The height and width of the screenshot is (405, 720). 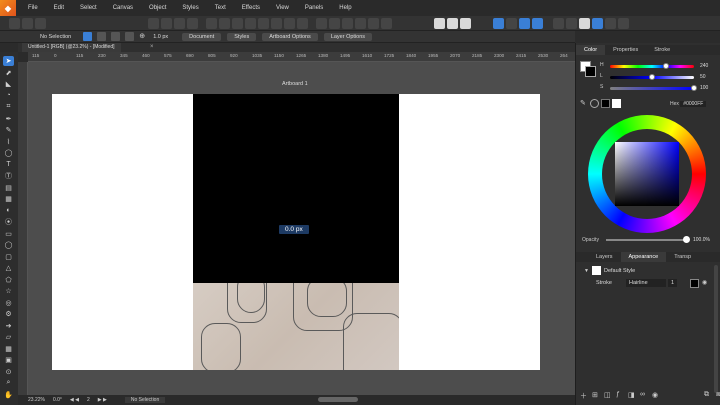 I want to click on arrange-2-icon, so click(x=334, y=23).